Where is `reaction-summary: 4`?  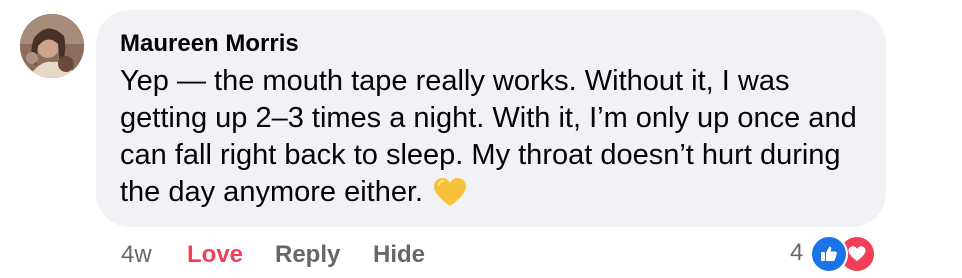
reaction-summary: 4 is located at coordinates (837, 253).